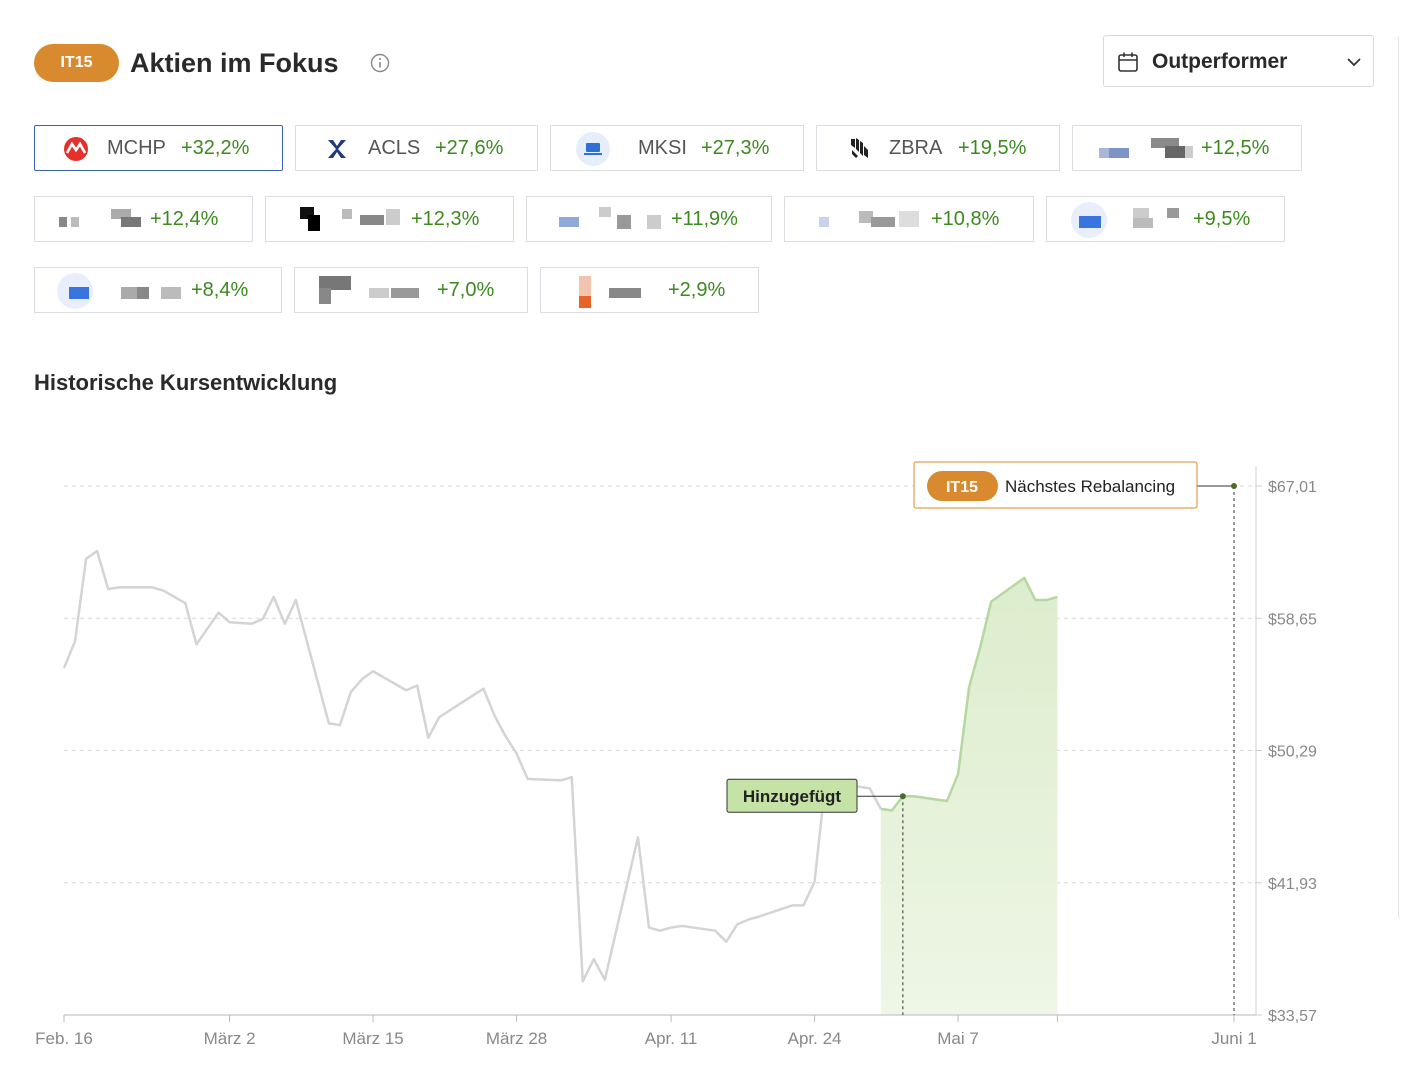 This screenshot has height=1079, width=1408. I want to click on stock-chip-mchp: MCHP +32,2%, so click(158, 148).